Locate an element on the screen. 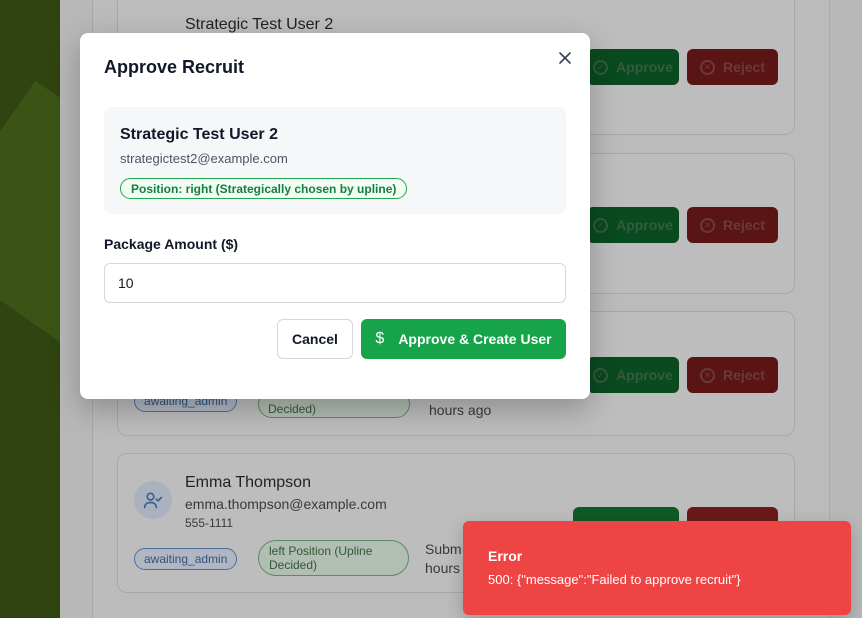 The image size is (862, 618). close-button is located at coordinates (565, 58).